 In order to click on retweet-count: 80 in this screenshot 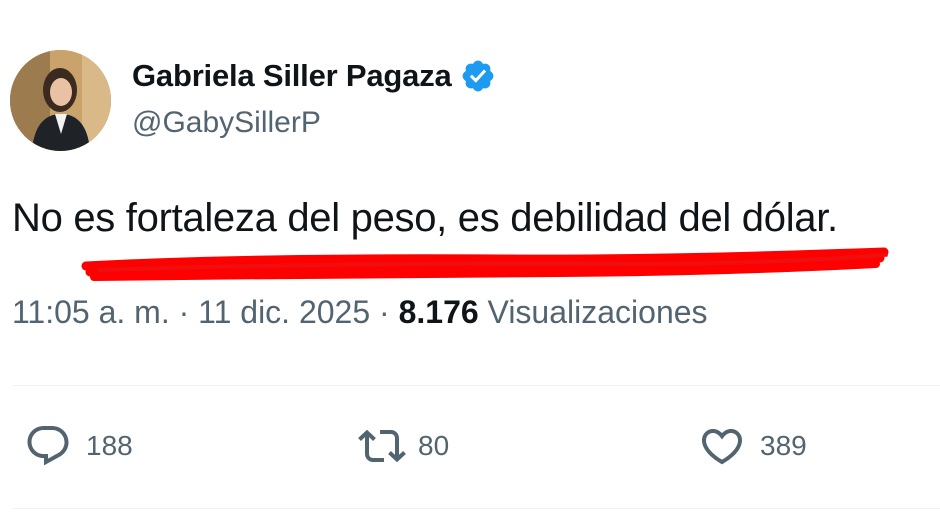, I will do `click(434, 445)`.